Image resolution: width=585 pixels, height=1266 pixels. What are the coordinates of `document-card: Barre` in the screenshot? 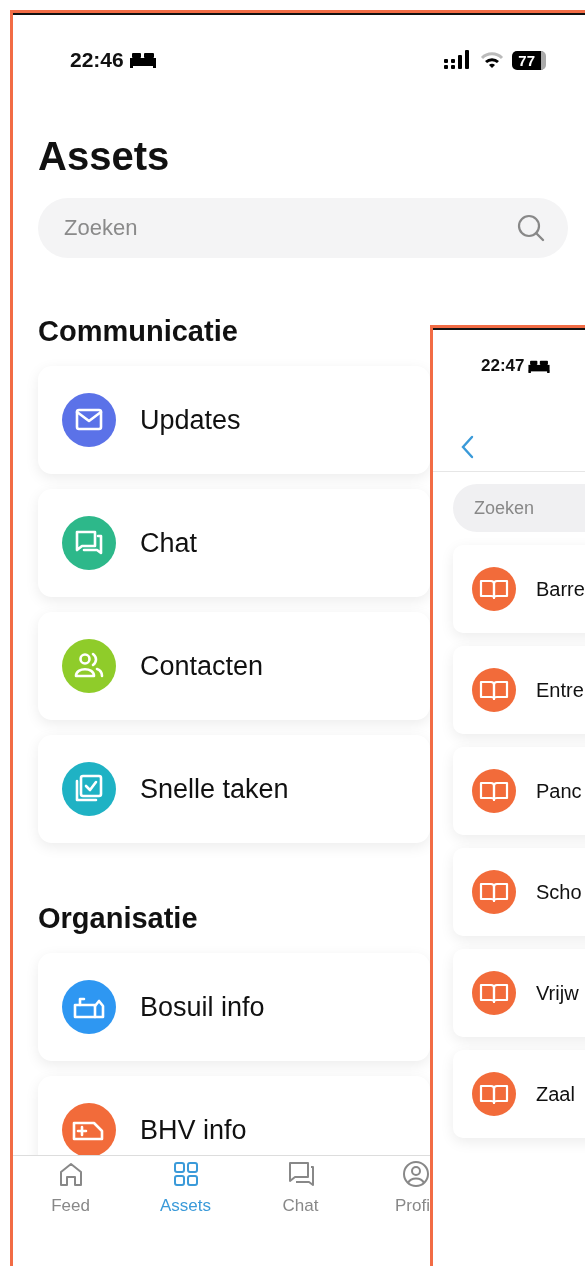 It's located at (519, 589).